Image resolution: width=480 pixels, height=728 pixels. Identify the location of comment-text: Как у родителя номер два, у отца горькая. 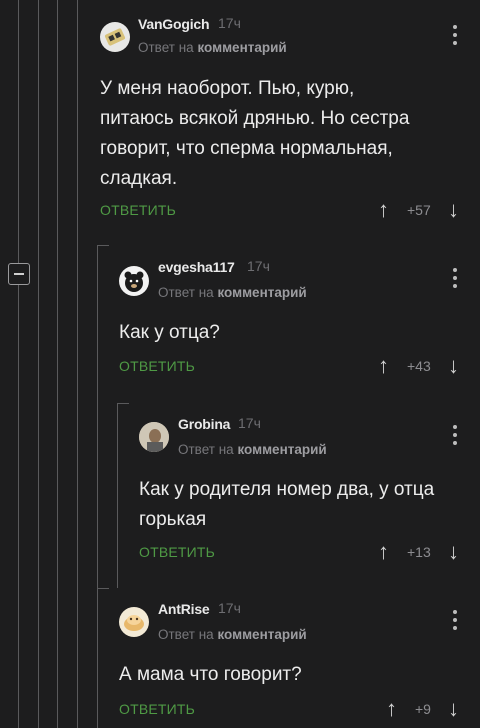
(306, 505).